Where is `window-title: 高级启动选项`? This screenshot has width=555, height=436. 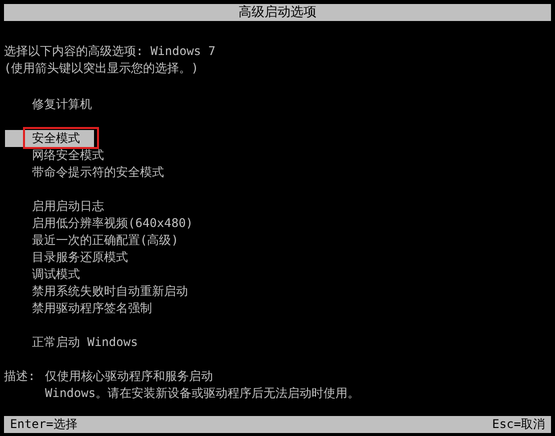 window-title: 高级启动选项 is located at coordinates (277, 12).